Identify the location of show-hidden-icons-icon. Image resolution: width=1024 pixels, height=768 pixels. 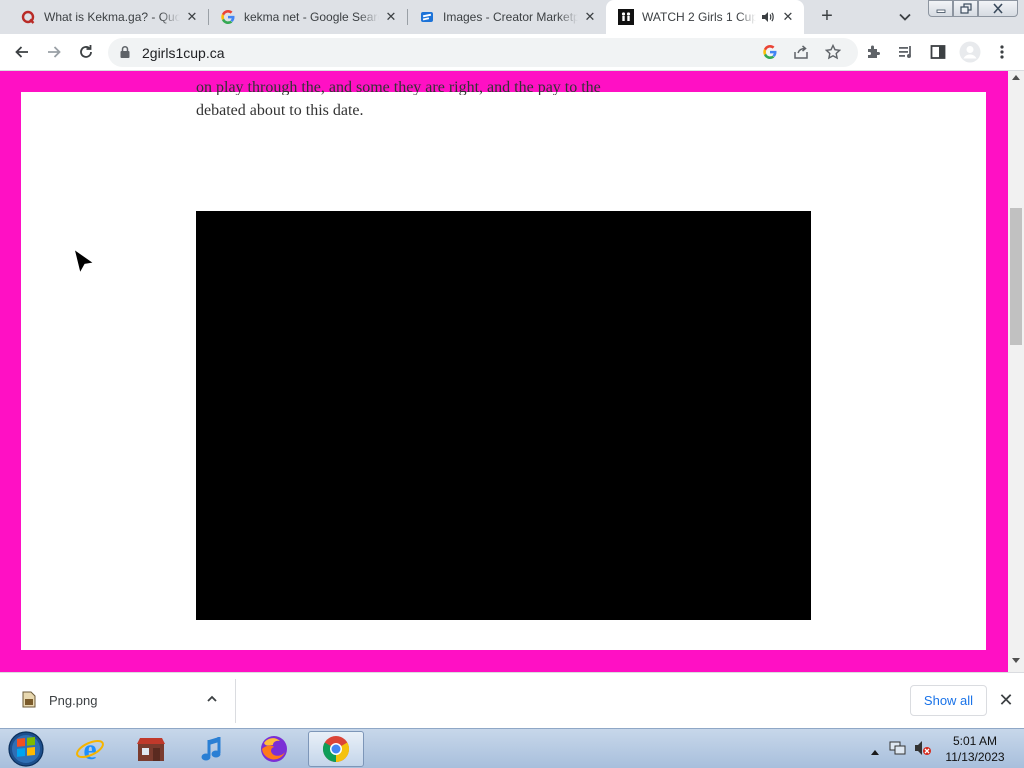
(875, 752).